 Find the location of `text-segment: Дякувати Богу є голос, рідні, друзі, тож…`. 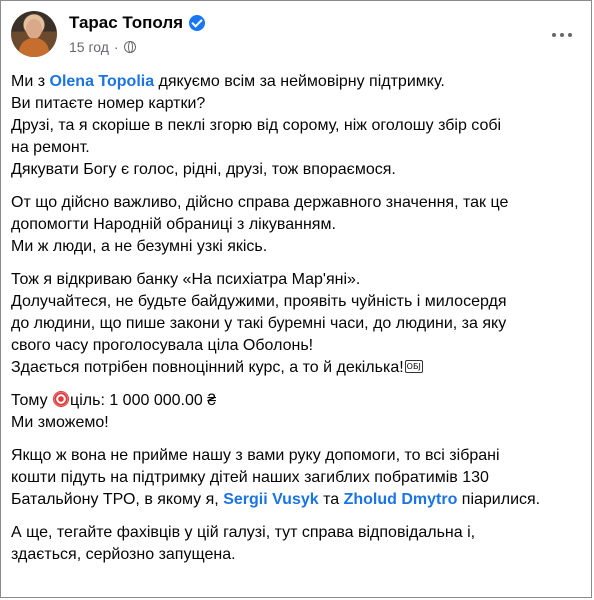

text-segment: Дякувати Богу є голос, рідні, друзі, тож… is located at coordinates (203, 169).